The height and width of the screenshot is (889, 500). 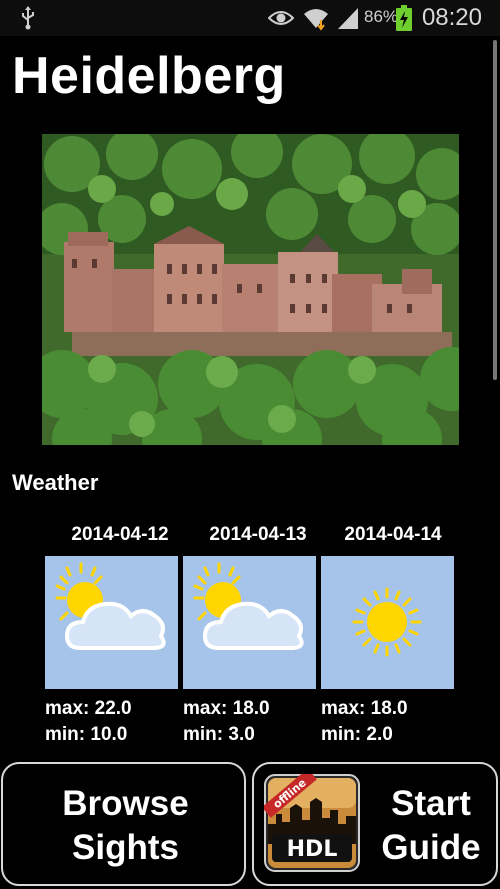 I want to click on weather-heading: Weather, so click(x=55, y=482).